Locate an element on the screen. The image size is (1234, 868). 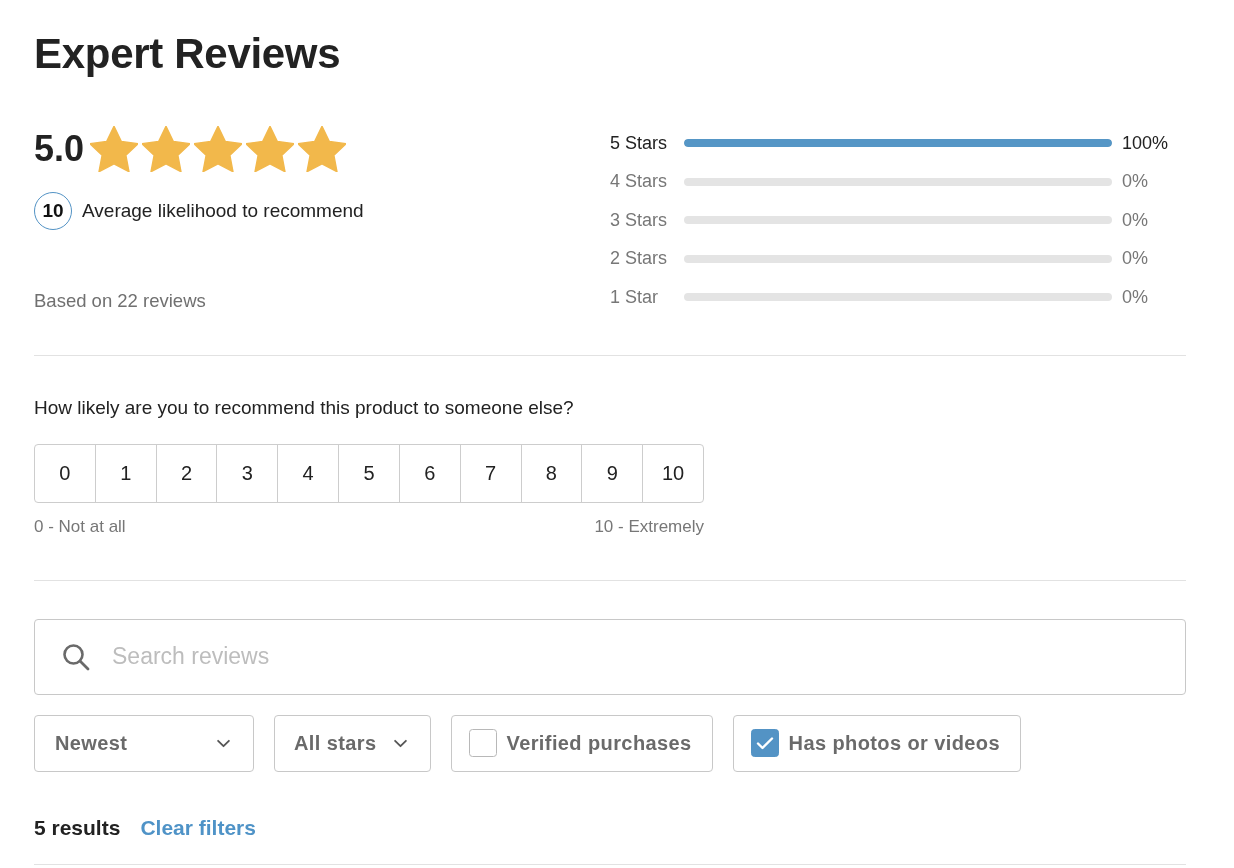
scale-option: 8 is located at coordinates (551, 473).